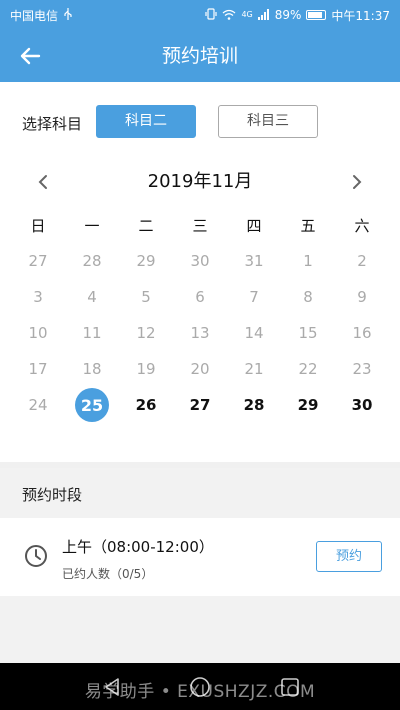 The height and width of the screenshot is (710, 400). Describe the element at coordinates (268, 121) in the screenshot. I see `subject-option-3: 科目三` at that location.